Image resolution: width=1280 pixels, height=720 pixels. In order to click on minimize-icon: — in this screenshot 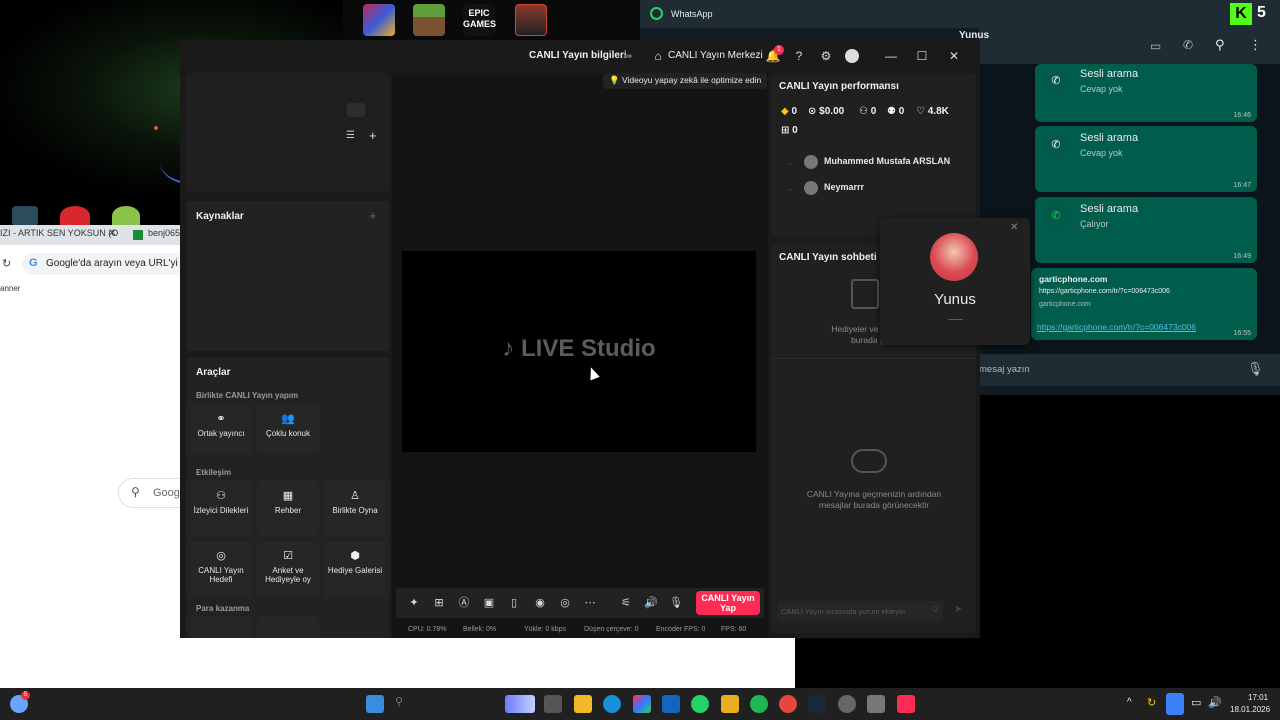, I will do `click(891, 56)`.